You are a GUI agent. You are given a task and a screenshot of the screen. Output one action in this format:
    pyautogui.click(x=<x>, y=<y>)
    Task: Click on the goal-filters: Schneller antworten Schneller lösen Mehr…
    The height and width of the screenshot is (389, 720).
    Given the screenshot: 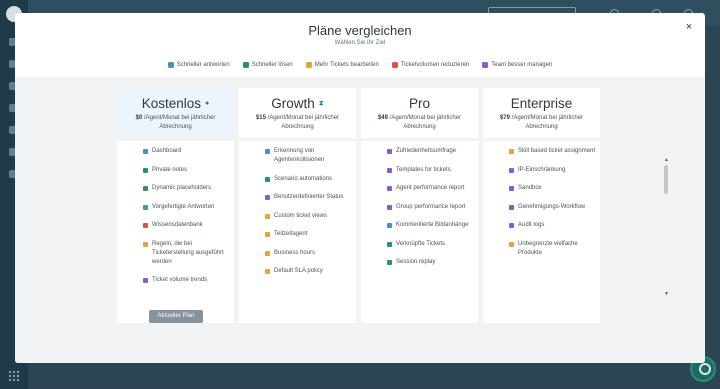 What is the action you would take?
    pyautogui.click(x=360, y=65)
    